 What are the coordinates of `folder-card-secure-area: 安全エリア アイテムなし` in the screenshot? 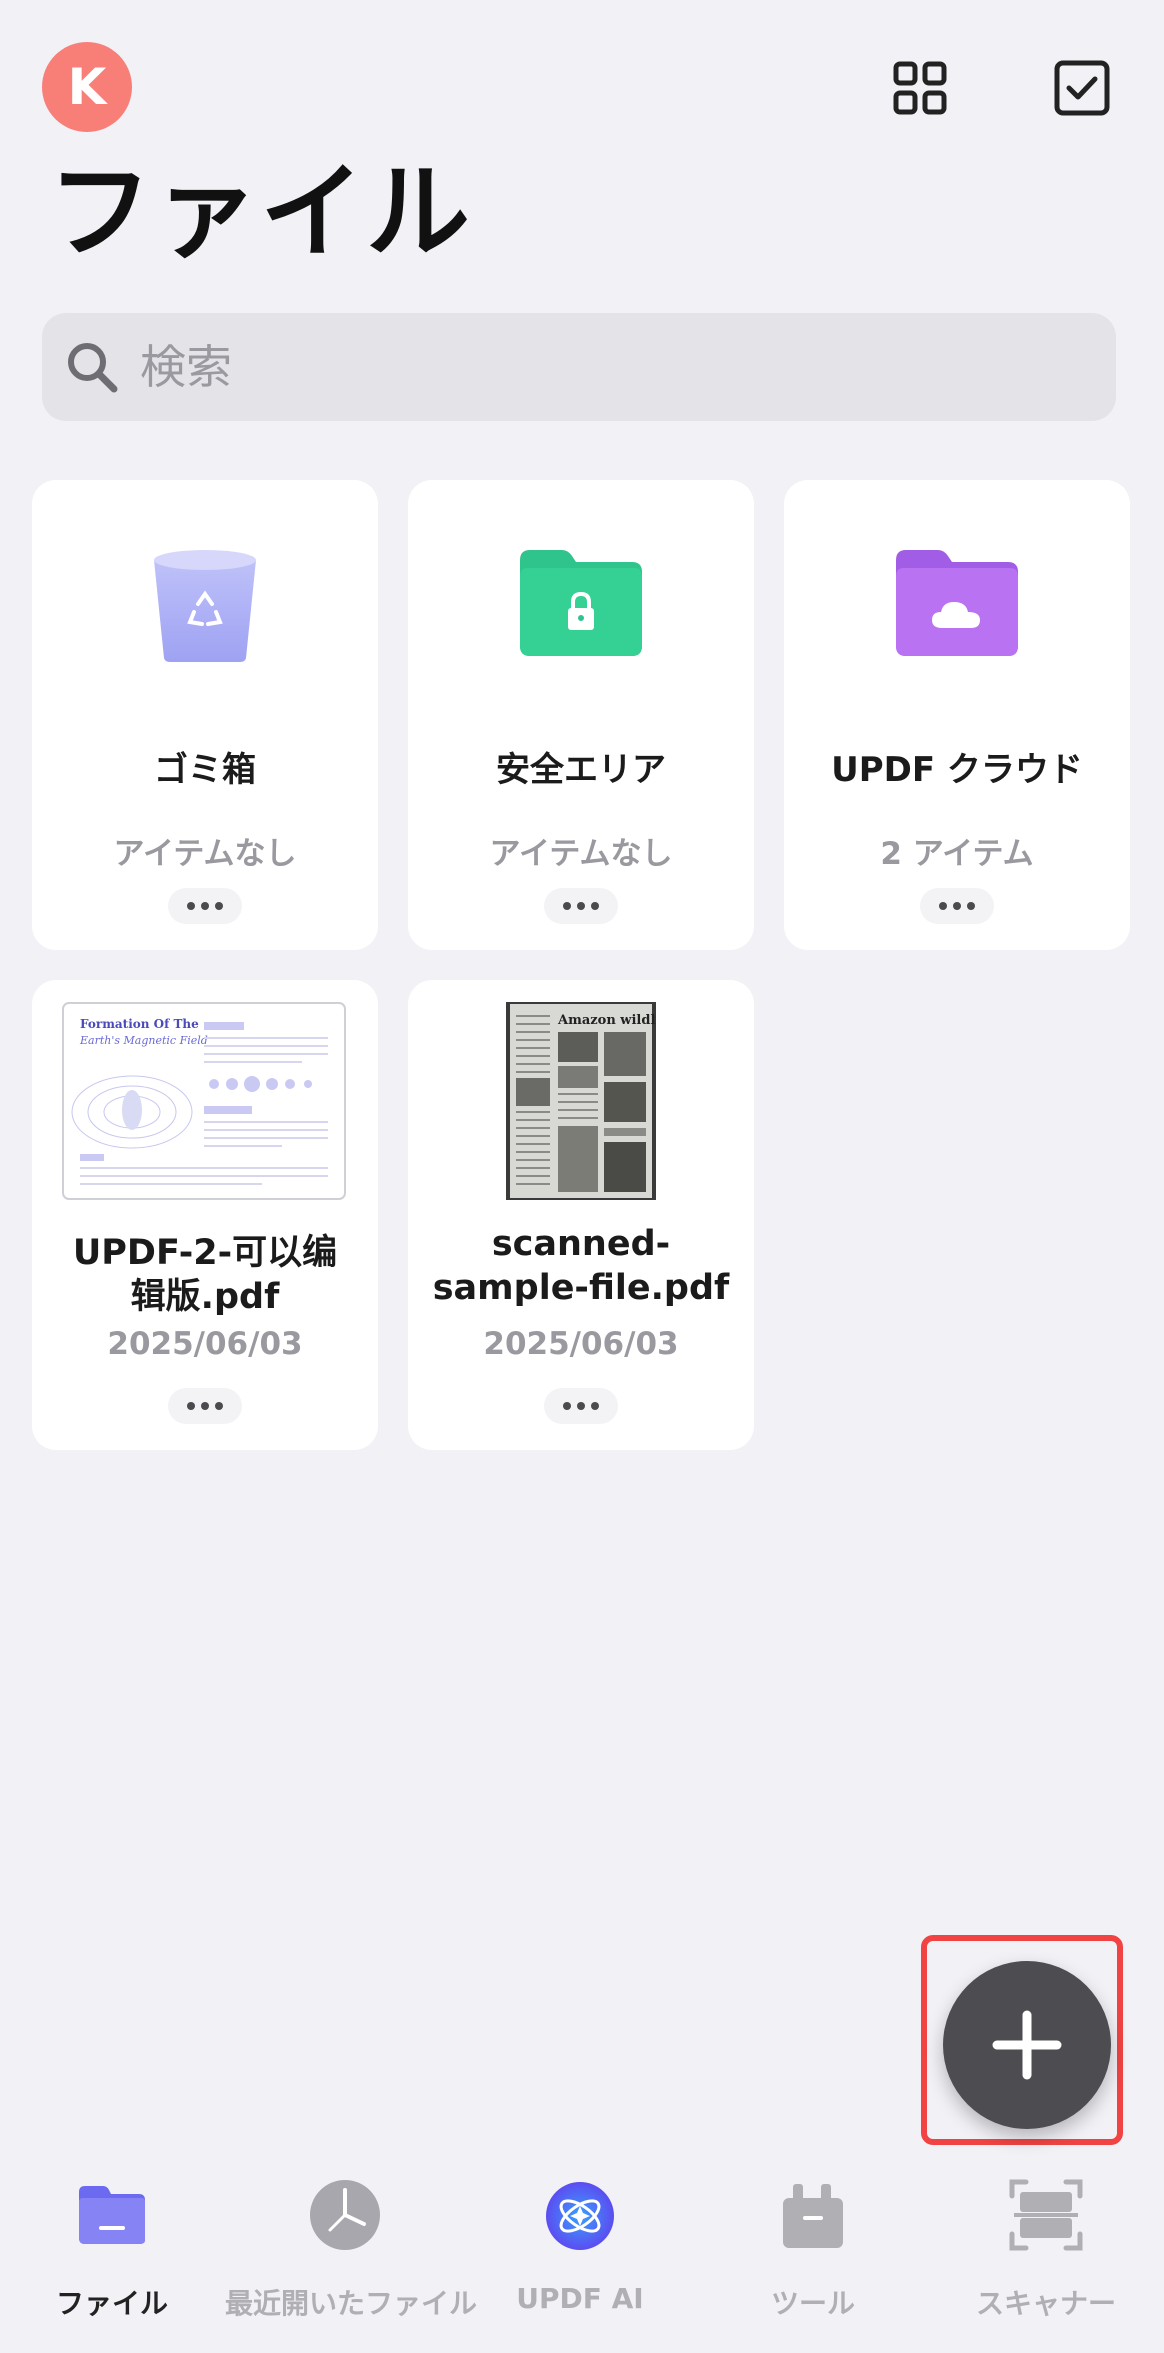 It's located at (581, 715).